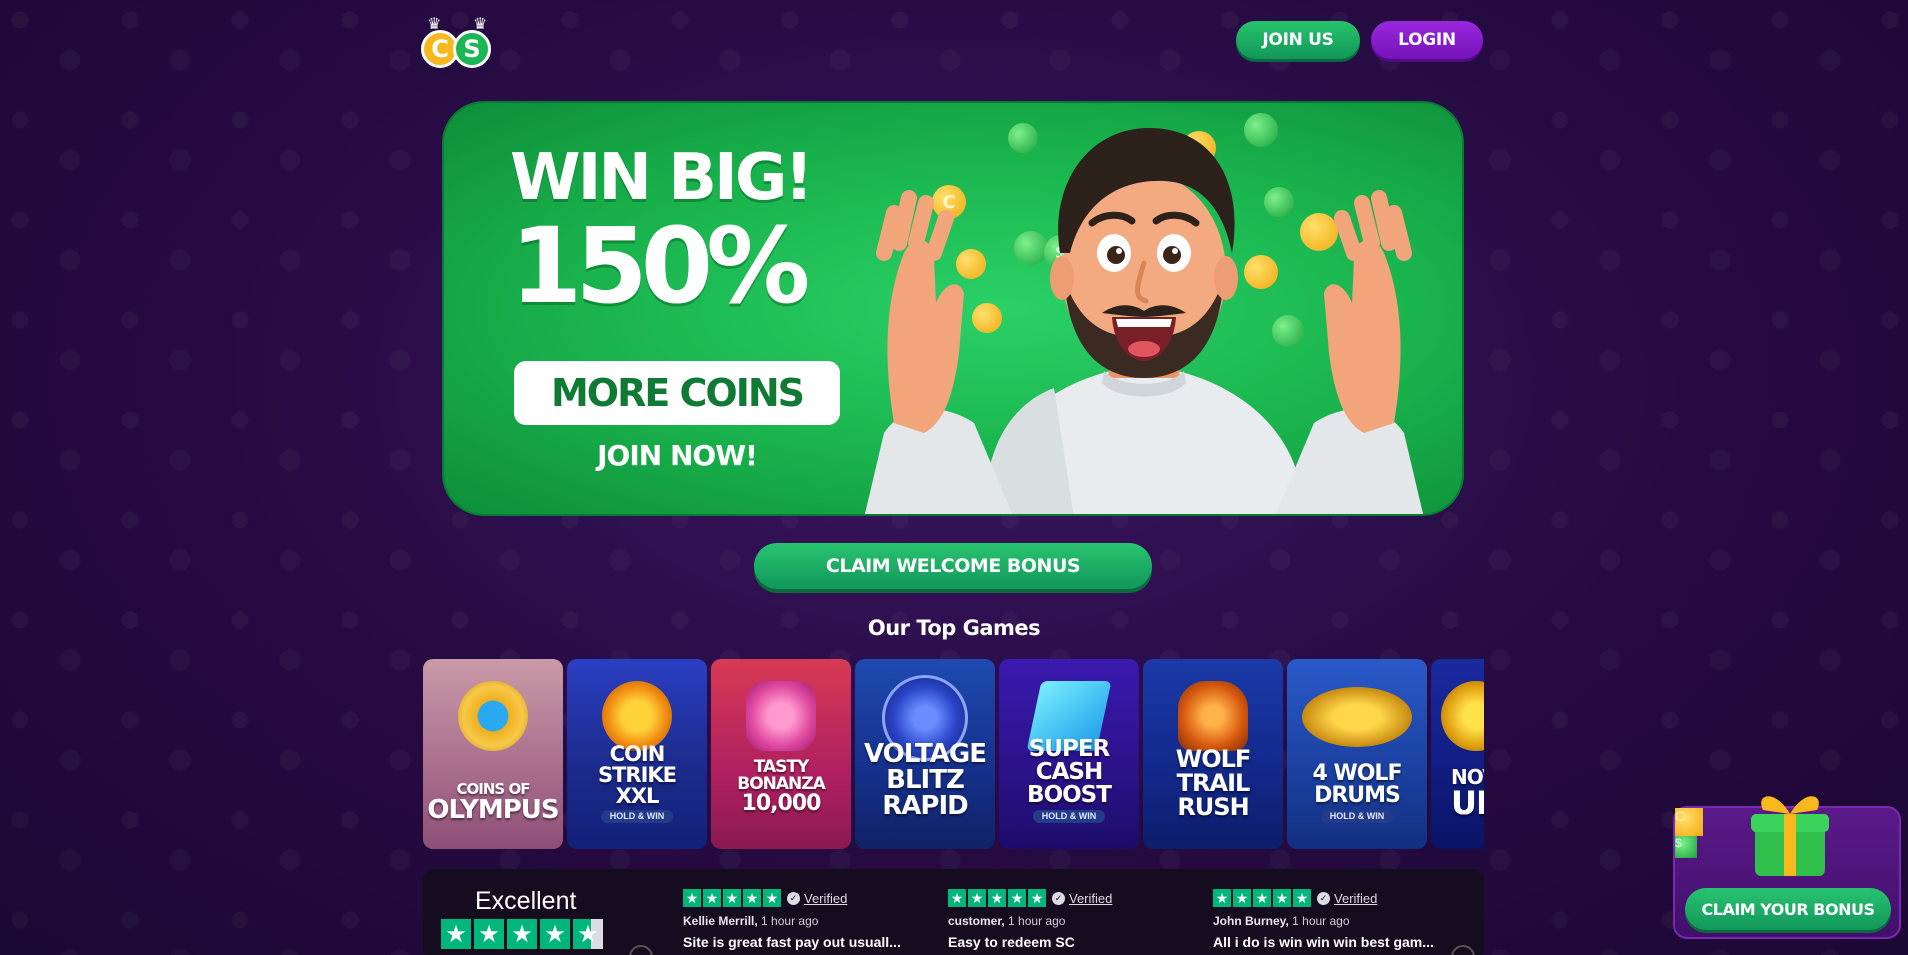 The image size is (1908, 955). What do you see at coordinates (1357, 754) in the screenshot?
I see `game-tile-4-wolf-drums: 4 WOLF DRUMS HOLD & WIN` at bounding box center [1357, 754].